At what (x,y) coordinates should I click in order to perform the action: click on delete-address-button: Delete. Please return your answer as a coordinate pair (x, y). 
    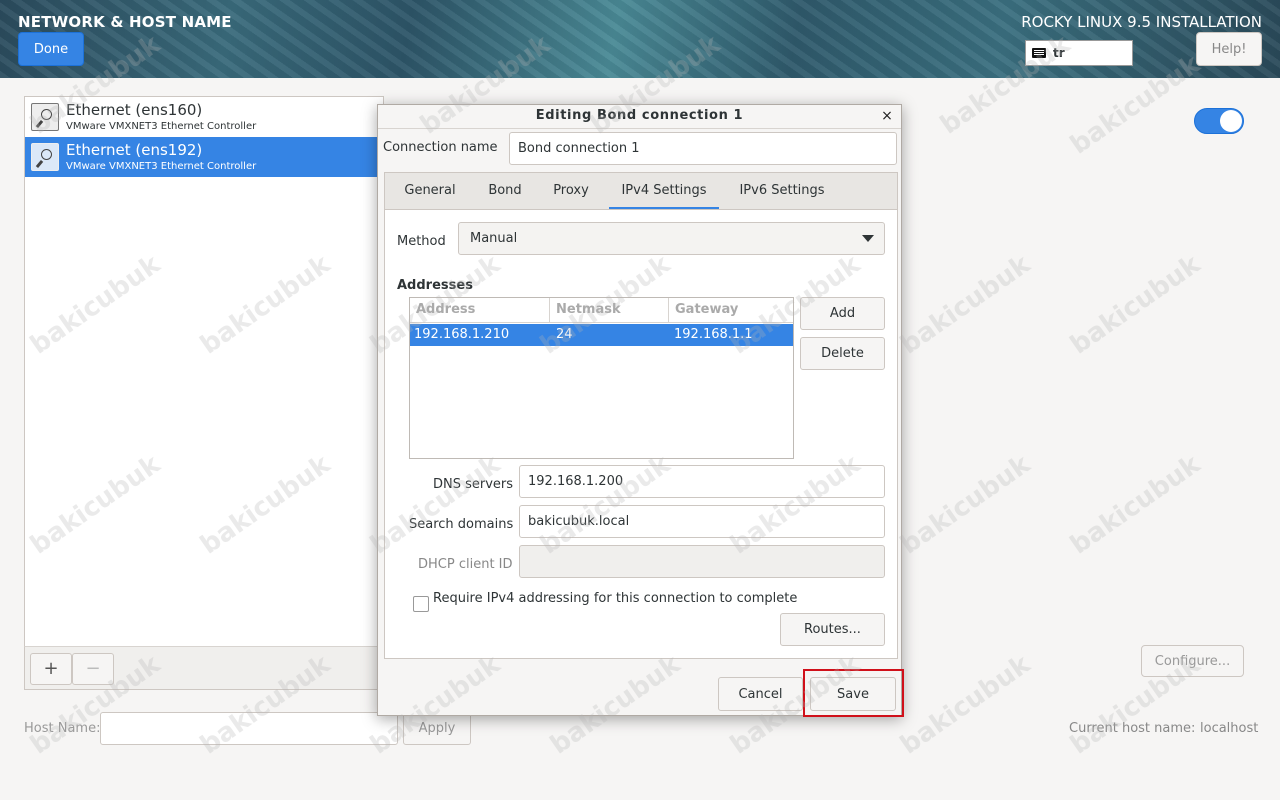
    Looking at the image, I should click on (842, 353).